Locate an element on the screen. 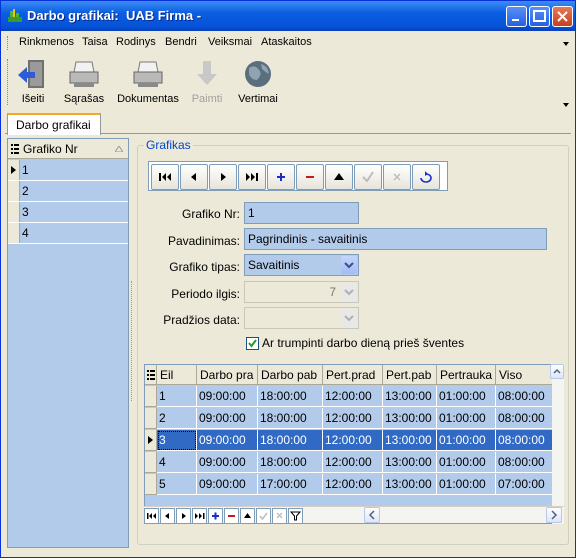 This screenshot has width=576, height=558. detail-filter-button is located at coordinates (295, 516).